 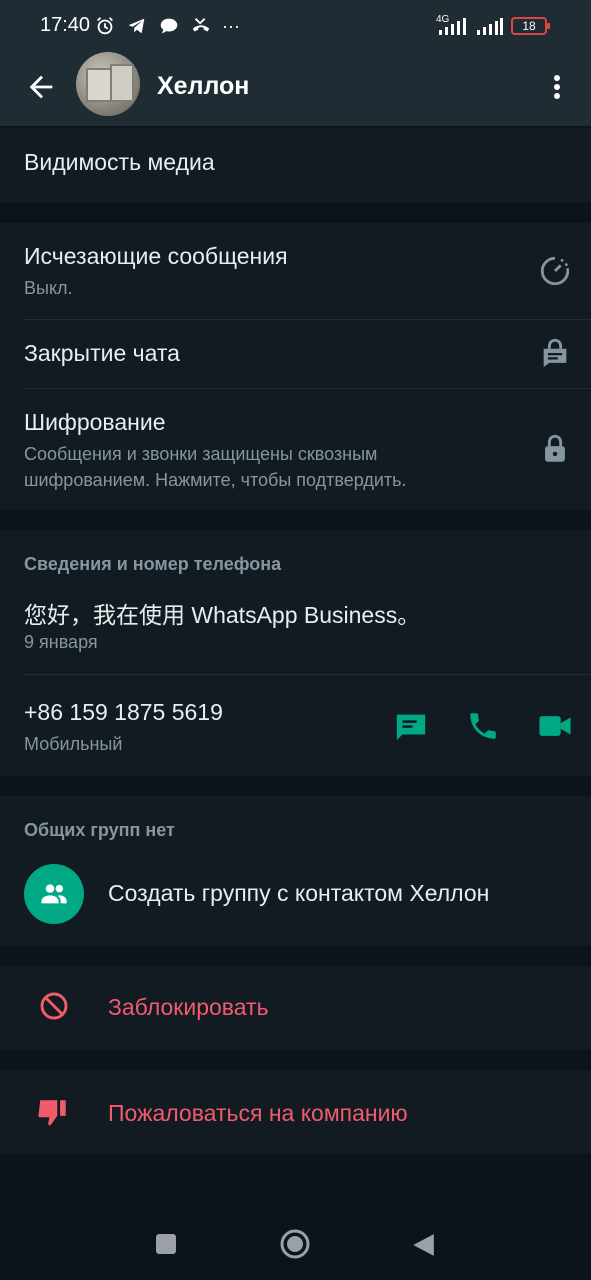 What do you see at coordinates (555, 726) in the screenshot?
I see `video-call-icon` at bounding box center [555, 726].